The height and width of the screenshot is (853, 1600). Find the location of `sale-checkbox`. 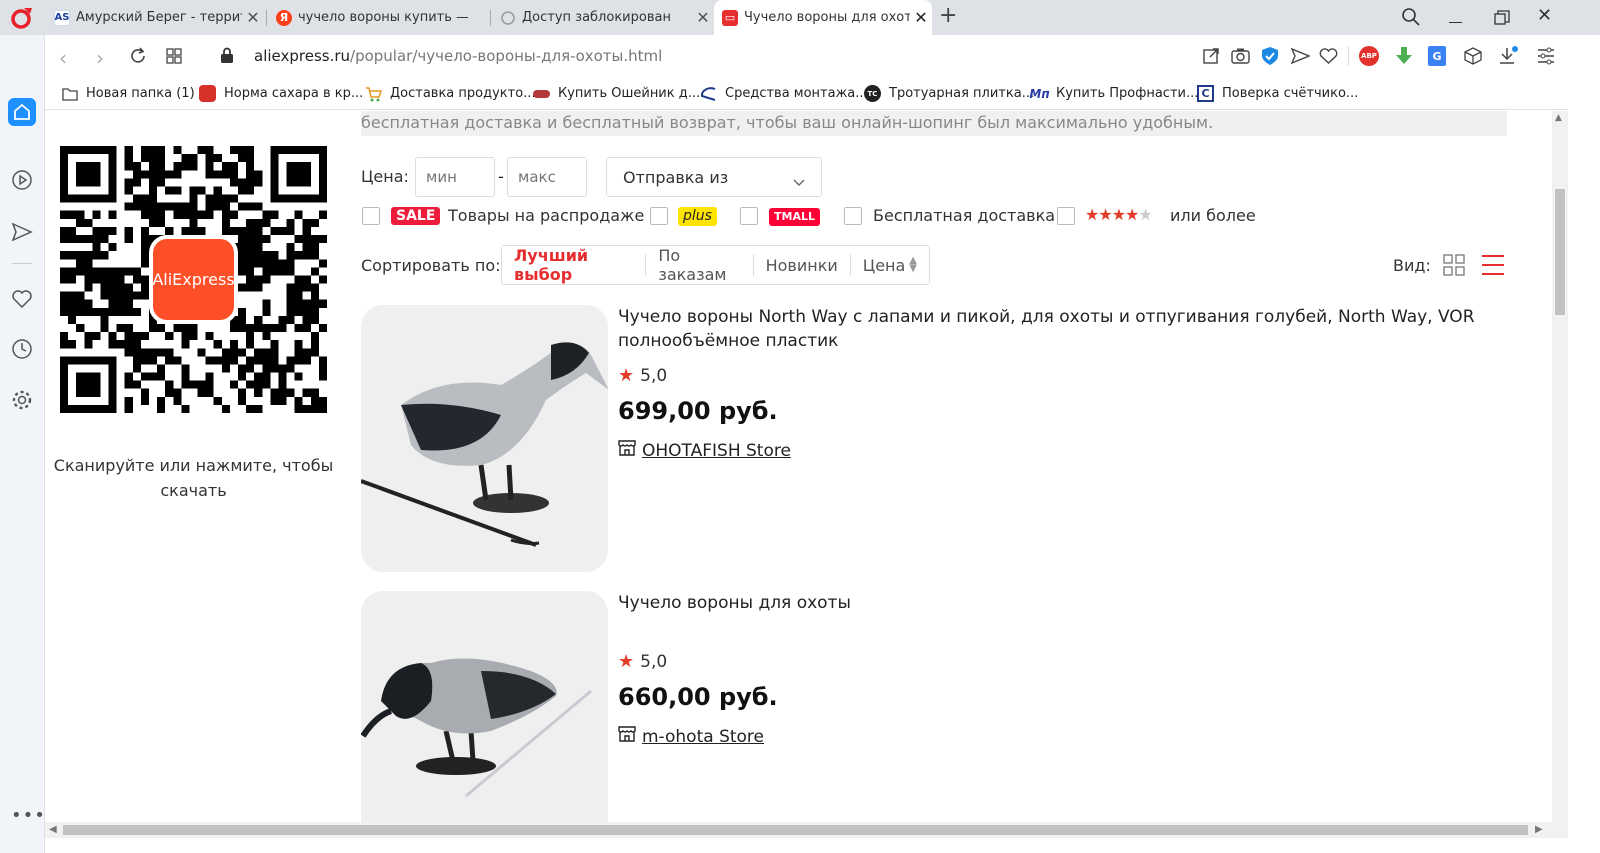

sale-checkbox is located at coordinates (371, 216).